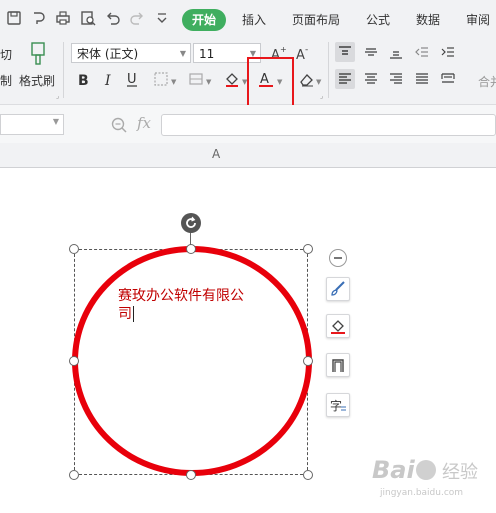  What do you see at coordinates (422, 79) in the screenshot?
I see `justify-icon` at bounding box center [422, 79].